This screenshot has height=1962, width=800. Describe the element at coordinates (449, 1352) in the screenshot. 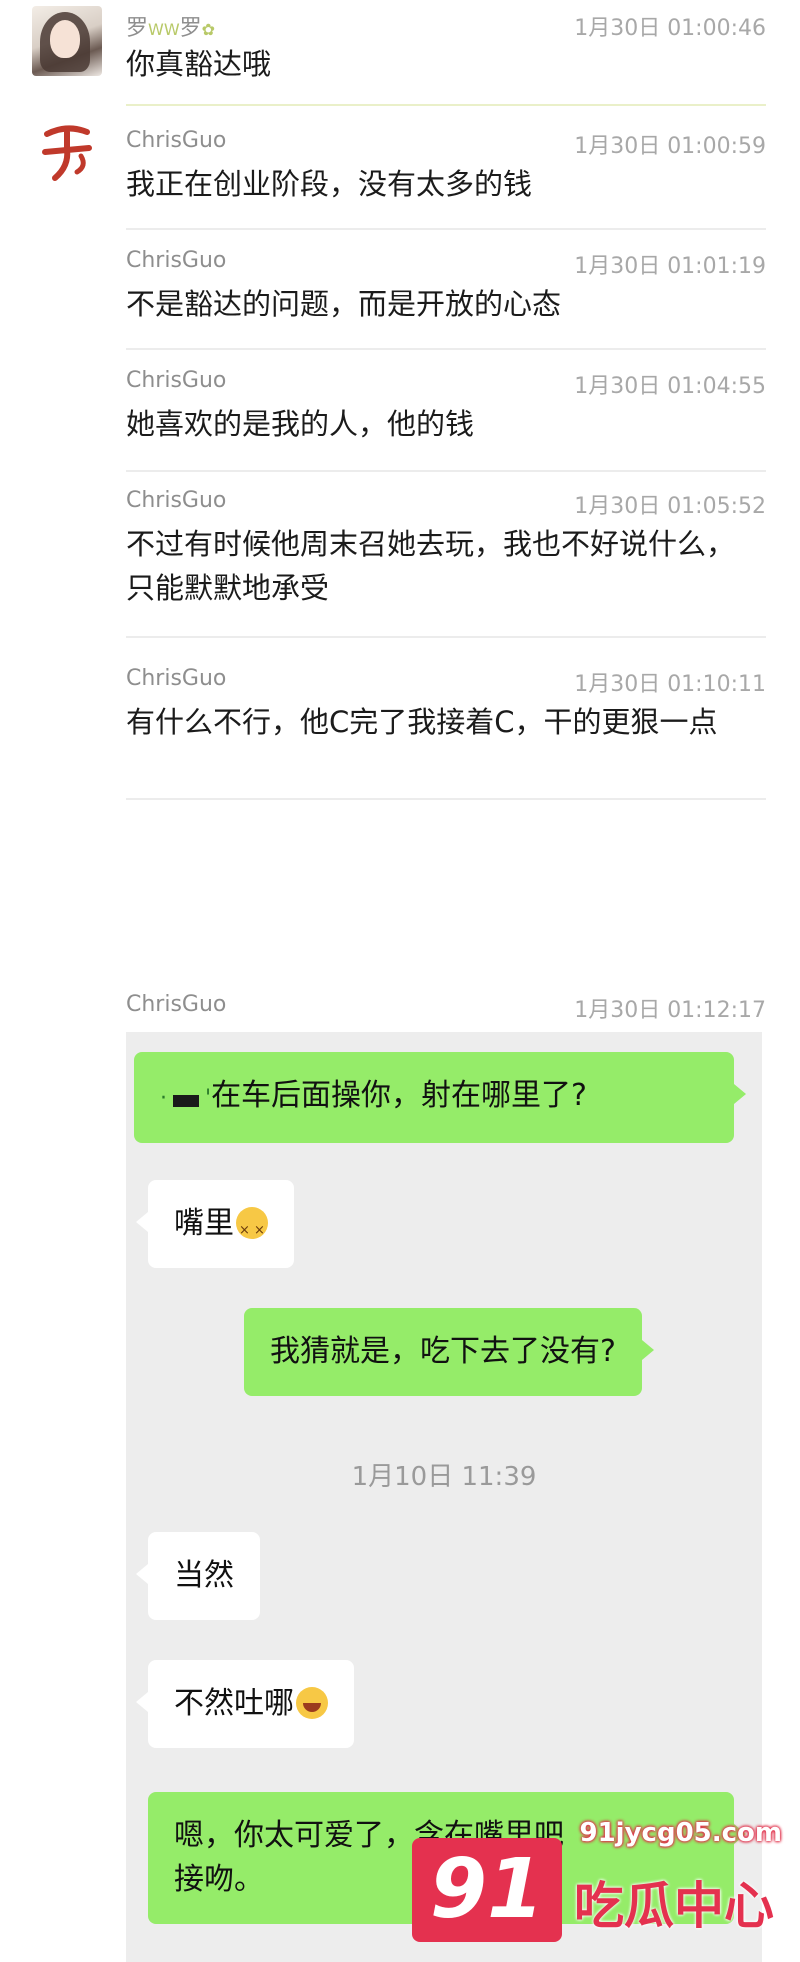

I see `chat-bubble-sent: 我猜就是，吃下去了没有?` at that location.